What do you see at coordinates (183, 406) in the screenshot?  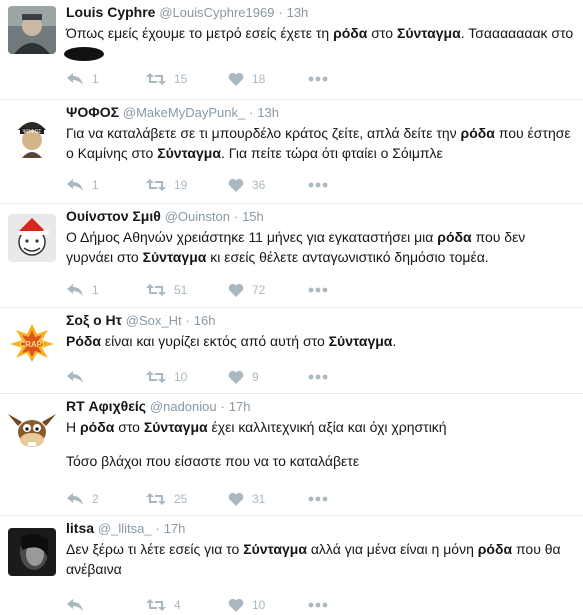 I see `user-handle: @nadoniou` at bounding box center [183, 406].